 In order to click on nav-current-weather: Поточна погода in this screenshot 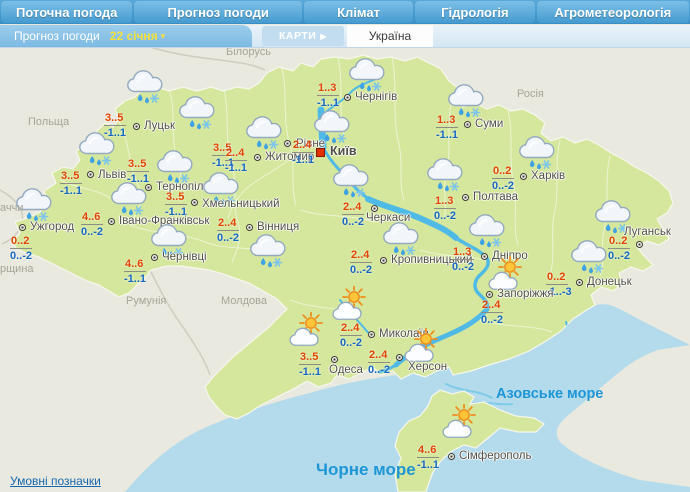, I will do `click(67, 12)`.